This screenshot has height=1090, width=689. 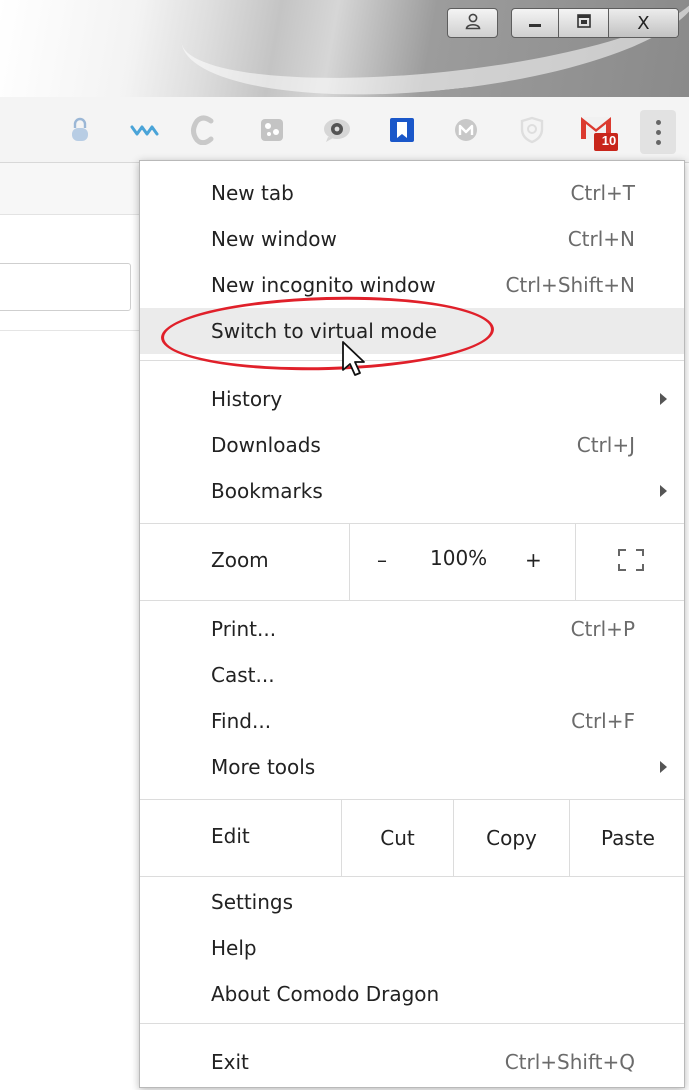 What do you see at coordinates (412, 721) in the screenshot?
I see `menu-item-find: Find... Ctrl+F` at bounding box center [412, 721].